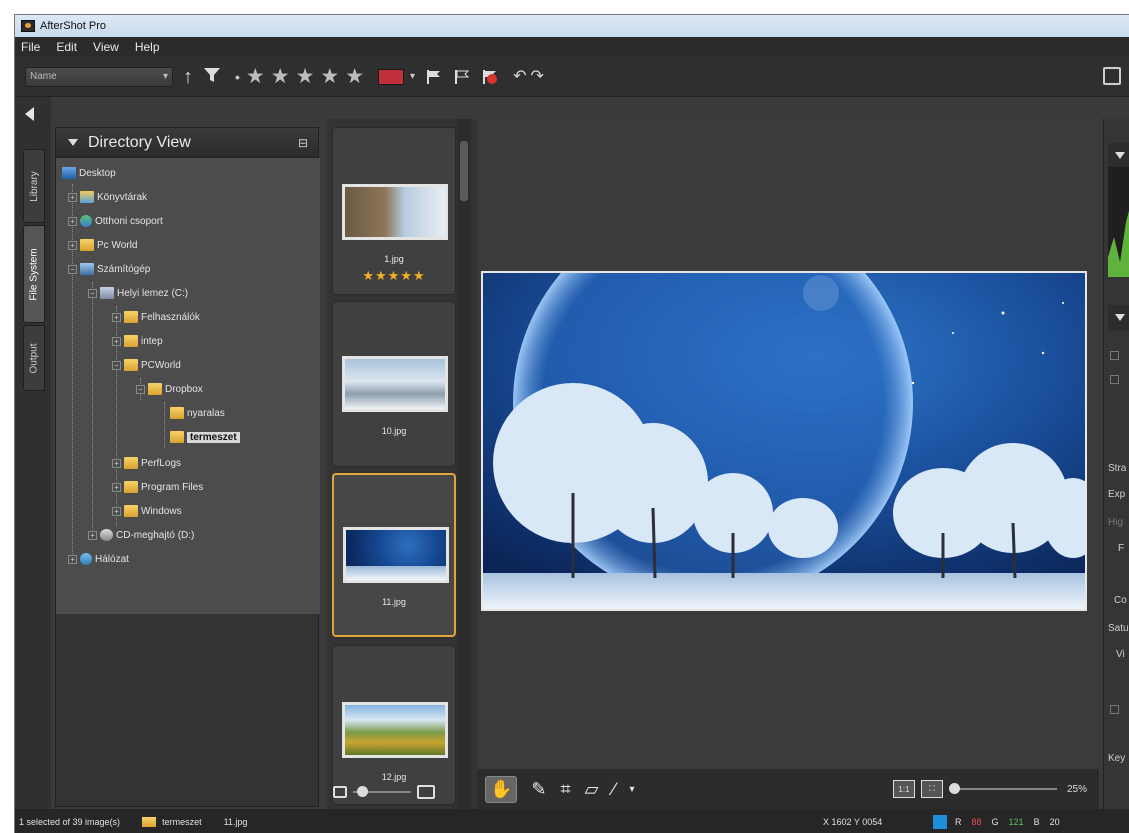  What do you see at coordinates (1116, 522) in the screenshot?
I see `adjustment-label-highlights: Hig` at bounding box center [1116, 522].